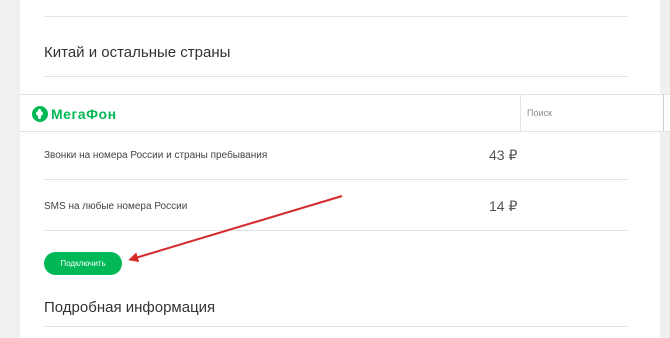 This screenshot has height=338, width=670. I want to click on arrow-pointer-icon, so click(235, 229).